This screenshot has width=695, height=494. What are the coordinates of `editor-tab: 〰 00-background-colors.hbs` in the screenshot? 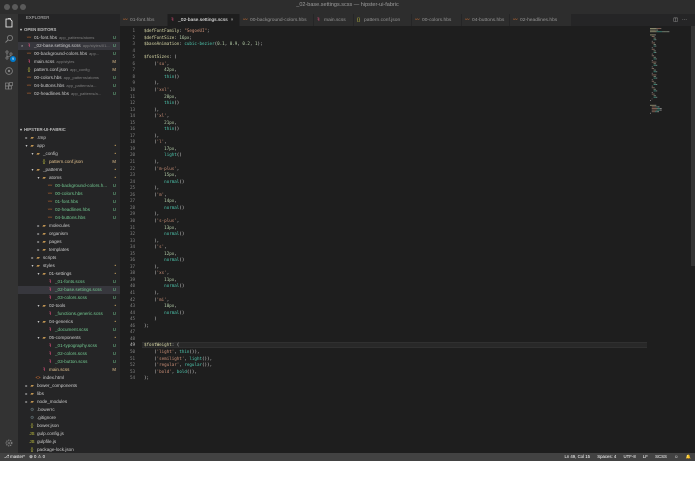 It's located at (277, 20).